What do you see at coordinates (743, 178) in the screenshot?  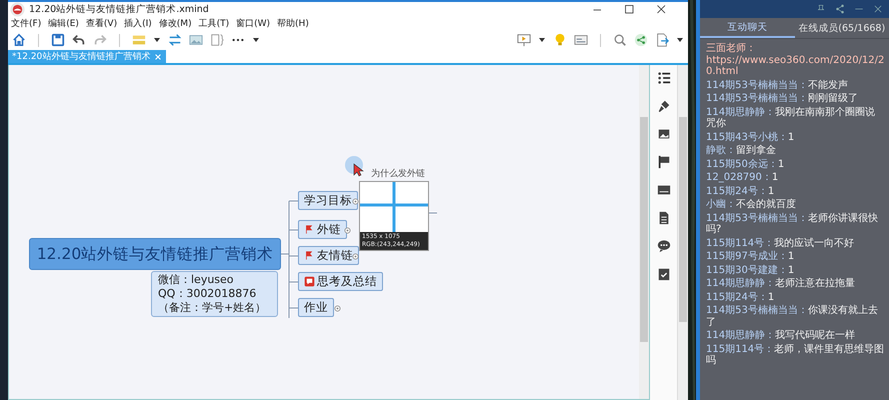 I see `chat-message: 12_028790：1` at bounding box center [743, 178].